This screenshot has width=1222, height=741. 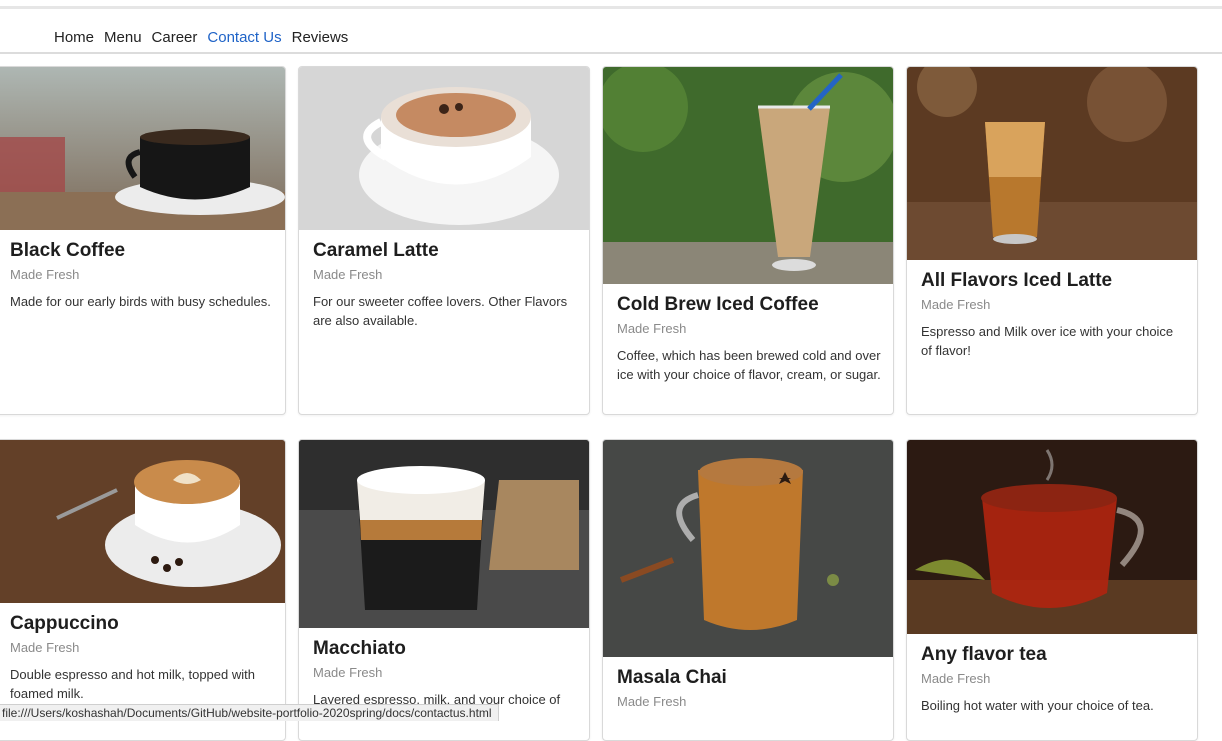 I want to click on tea-image, so click(x=1052, y=537).